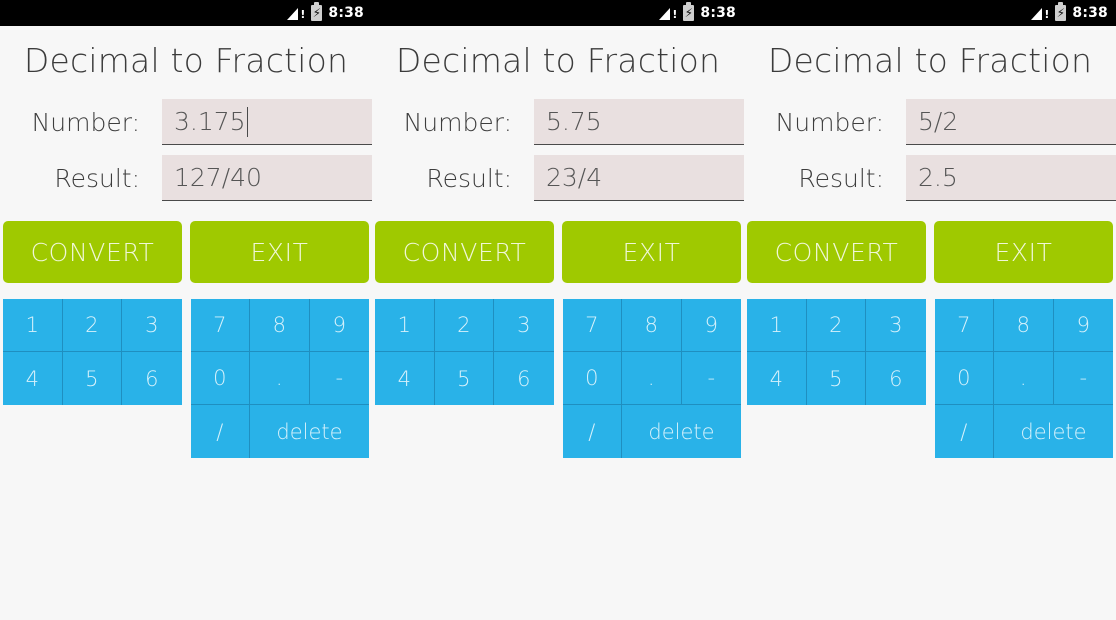  Describe the element at coordinates (574, 177) in the screenshot. I see `result-input-value: 23/4` at that location.